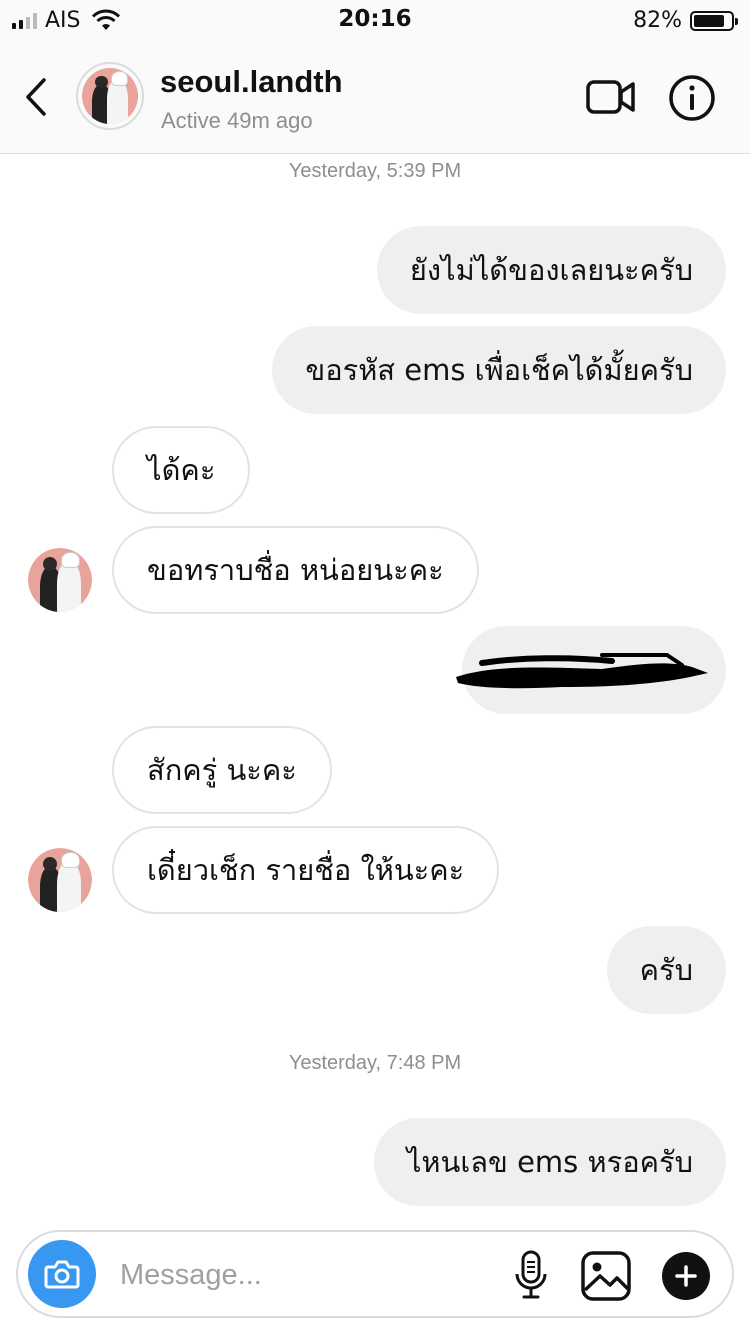 Image resolution: width=750 pixels, height=1334 pixels. Describe the element at coordinates (375, 20) in the screenshot. I see `status-bar: AIS 20:16 82%` at that location.